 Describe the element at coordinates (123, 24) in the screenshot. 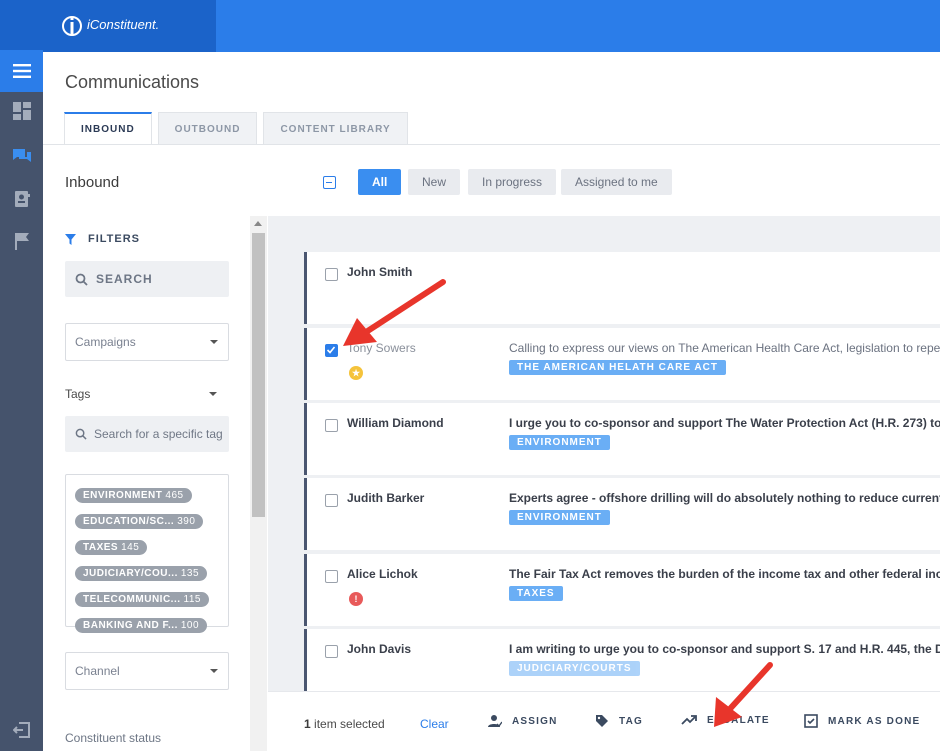

I see `brand-name: iConstituent.` at that location.